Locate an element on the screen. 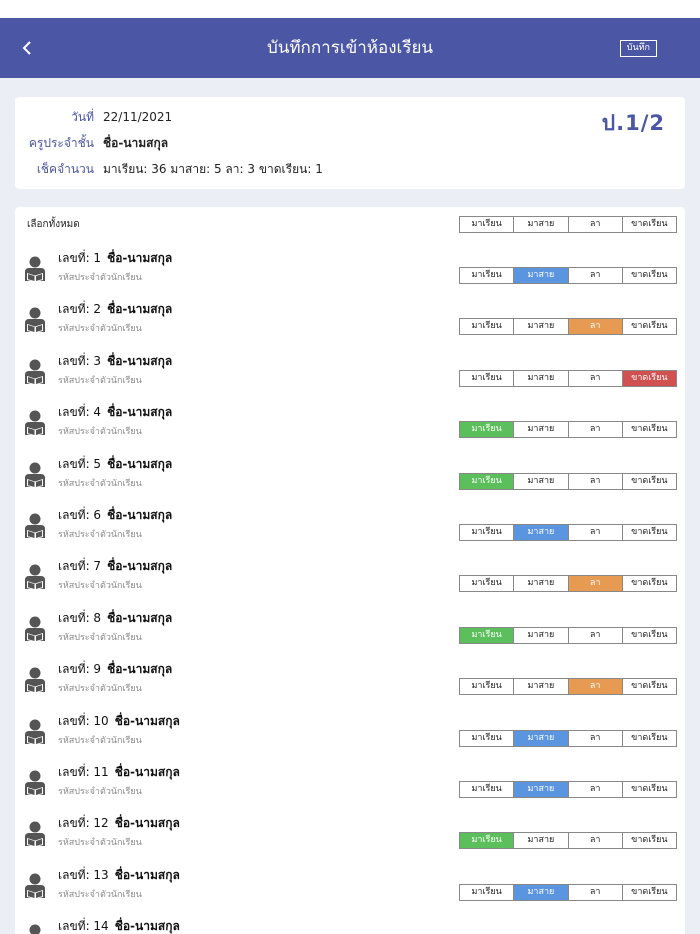 The height and width of the screenshot is (934, 700). select-all-present-button: มาเรียน is located at coordinates (487, 224).